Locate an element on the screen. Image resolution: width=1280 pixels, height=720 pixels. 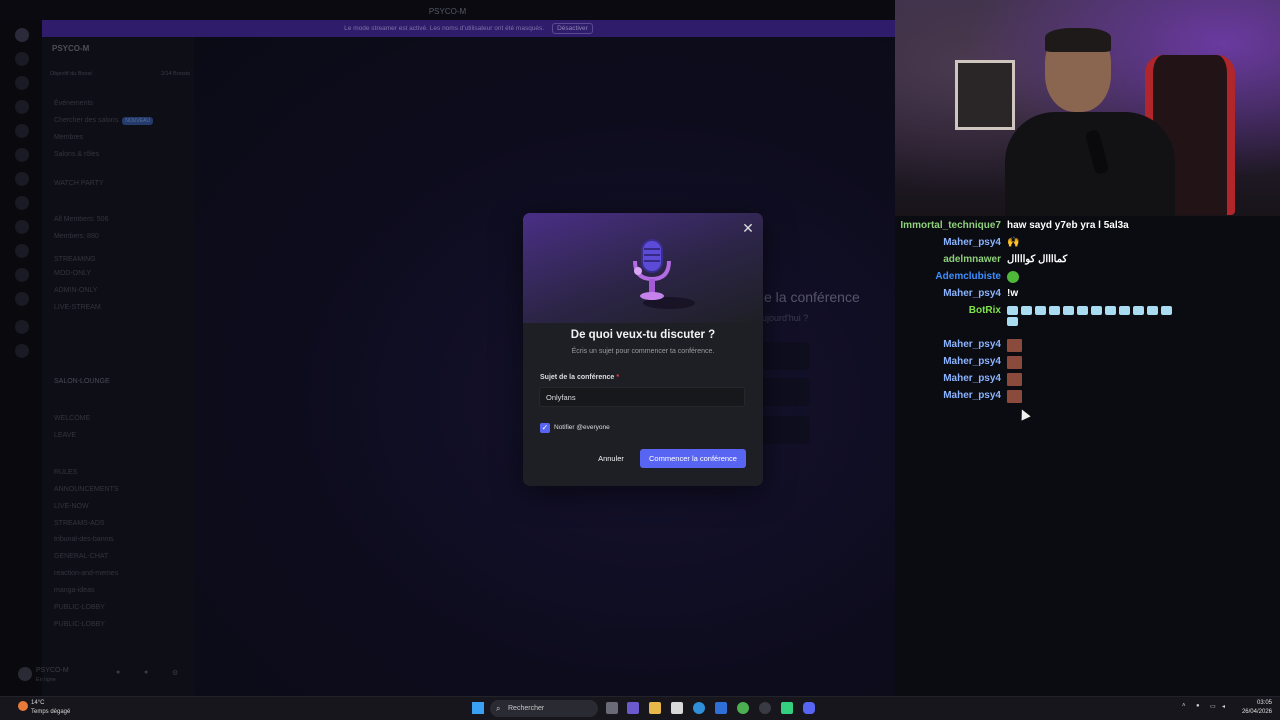
clock-time: 03:05 is located at coordinates (1256, 703).